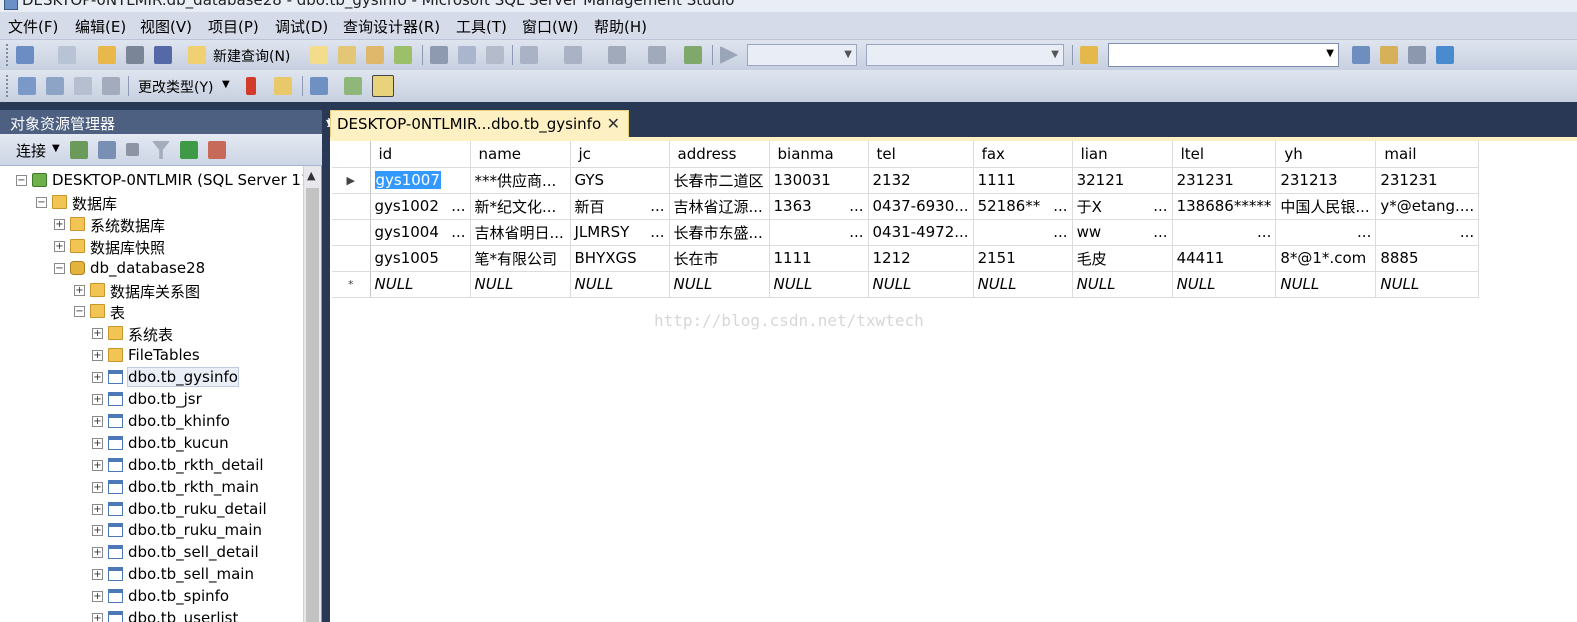  I want to click on mdx-query-icon, so click(347, 55).